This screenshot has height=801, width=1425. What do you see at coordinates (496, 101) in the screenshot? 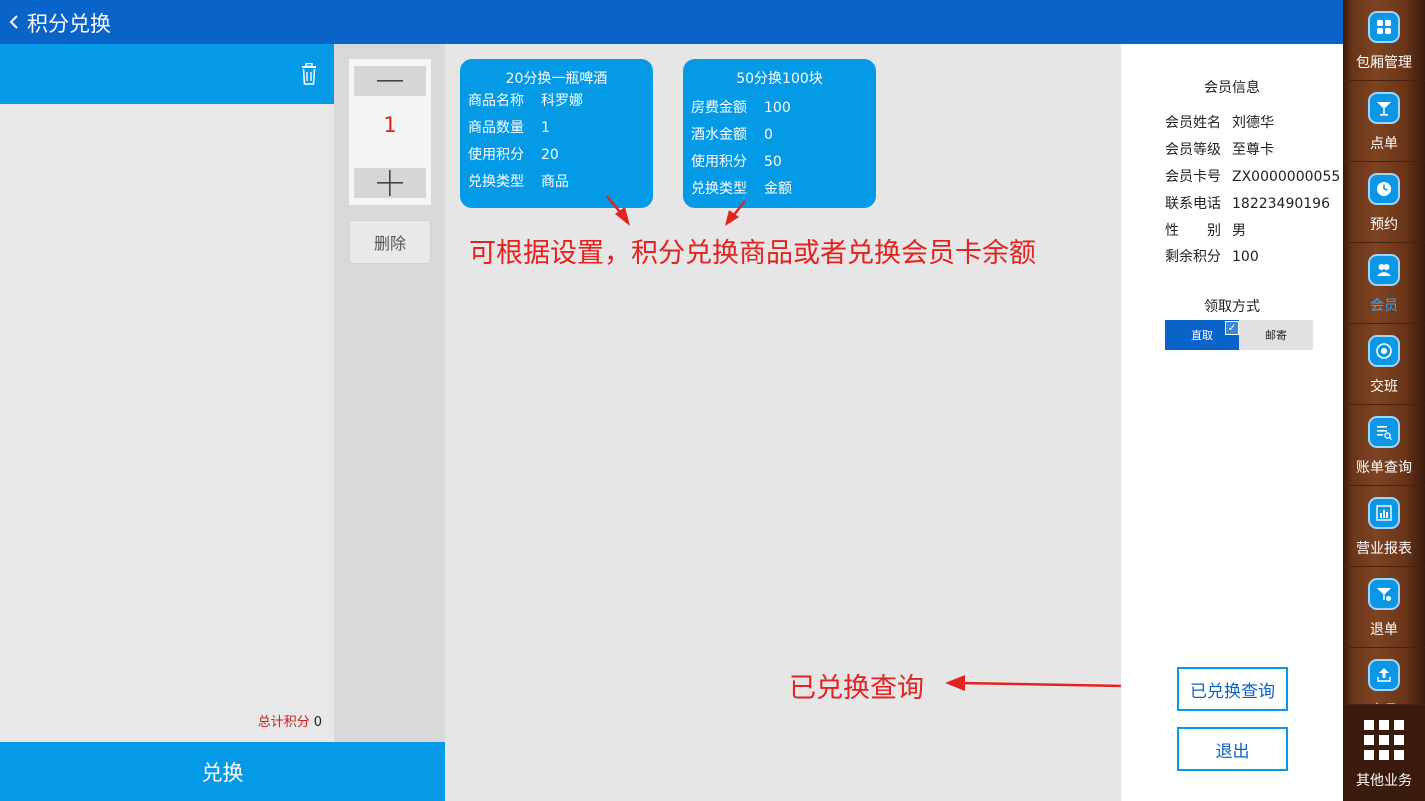
I see `card-row-key: 商品名称` at bounding box center [496, 101].